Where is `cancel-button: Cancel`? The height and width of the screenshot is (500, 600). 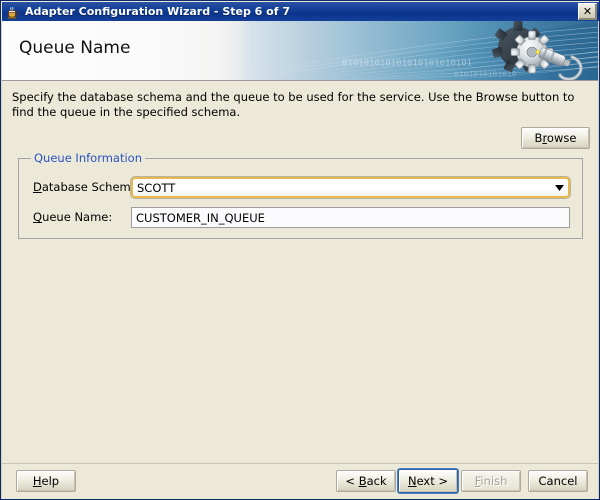
cancel-button: Cancel is located at coordinates (558, 481).